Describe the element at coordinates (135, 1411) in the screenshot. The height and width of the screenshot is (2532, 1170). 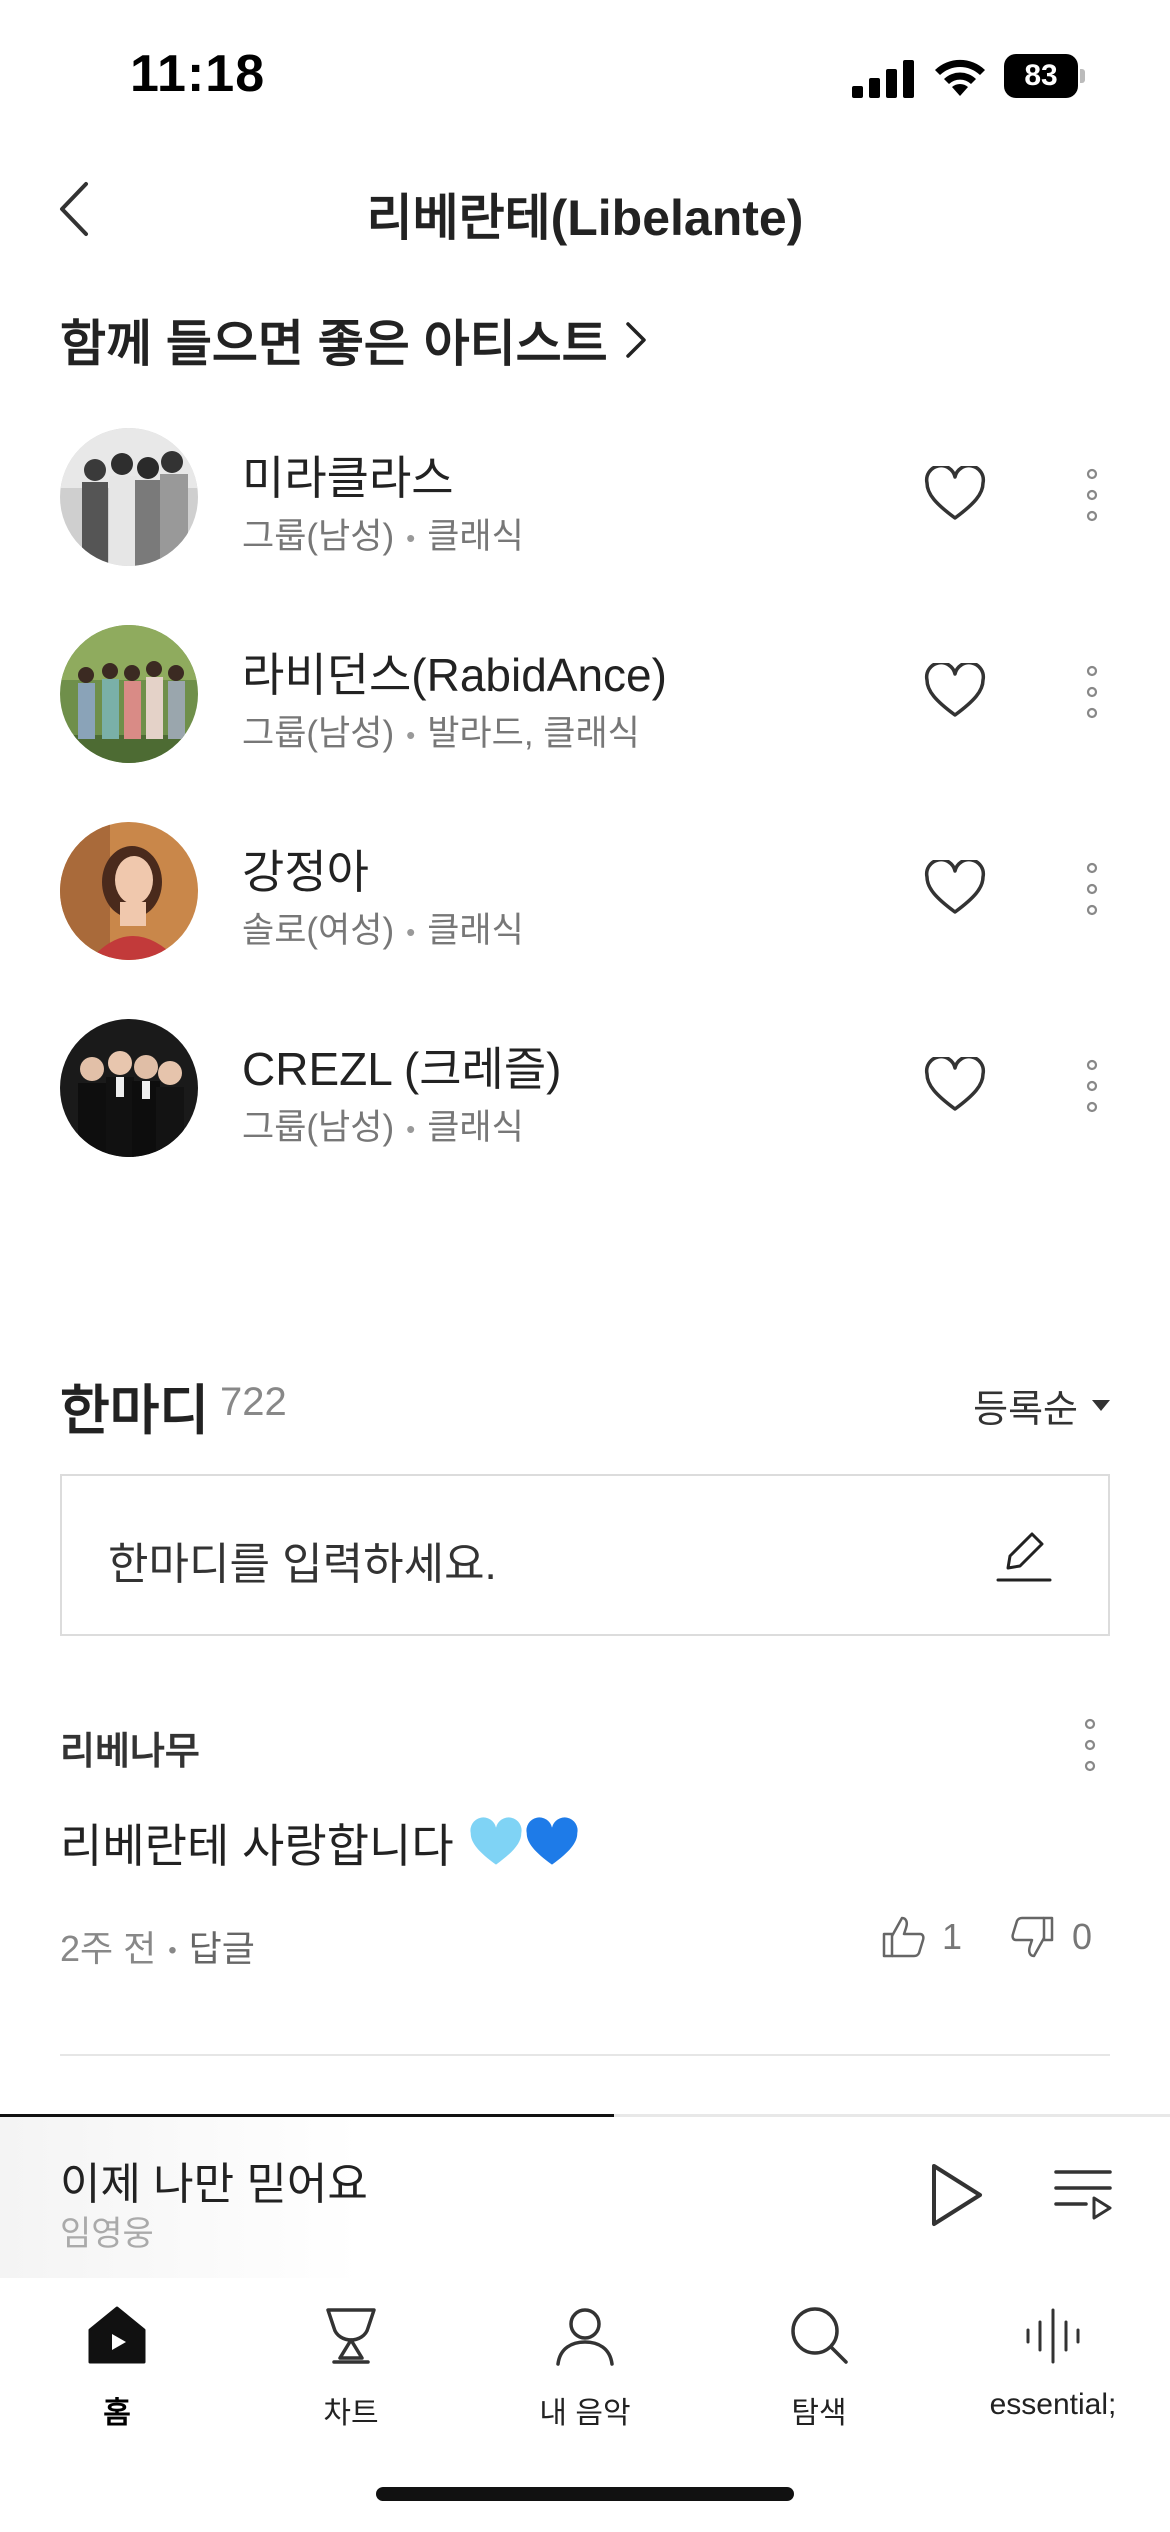
I see `comments-title: 한마디` at that location.